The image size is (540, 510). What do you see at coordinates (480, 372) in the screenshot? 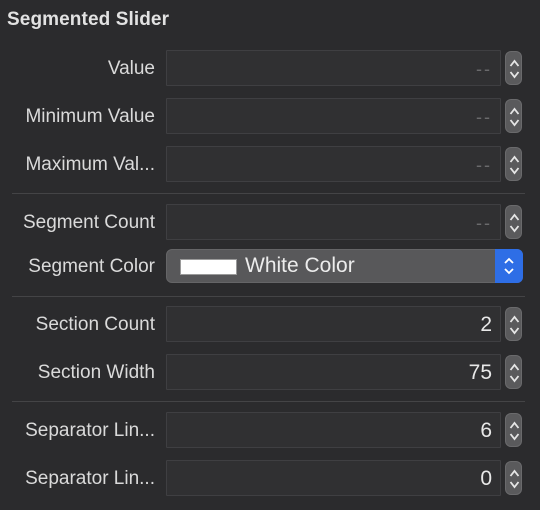
I see `section-width-field-text: 75` at bounding box center [480, 372].